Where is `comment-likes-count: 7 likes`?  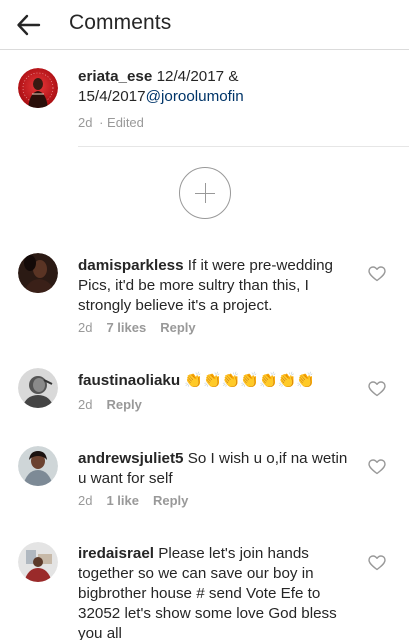
comment-likes-count: 7 likes is located at coordinates (126, 327).